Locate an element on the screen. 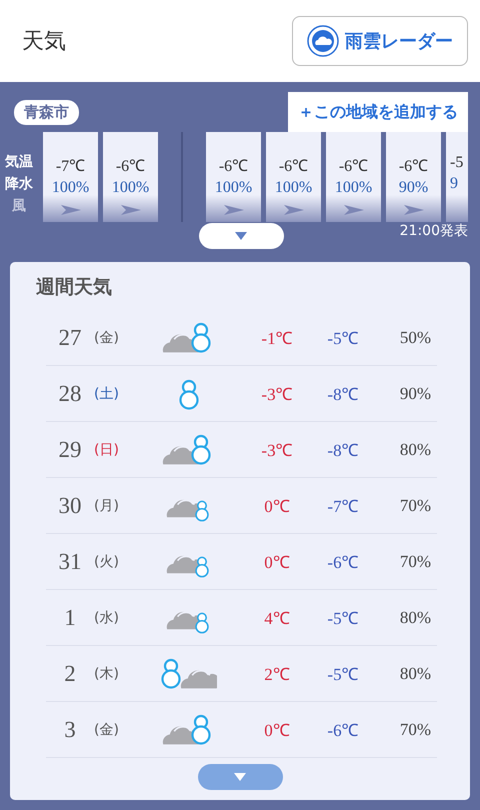 The height and width of the screenshot is (810, 480). day-date: 31 is located at coordinates (70, 561).